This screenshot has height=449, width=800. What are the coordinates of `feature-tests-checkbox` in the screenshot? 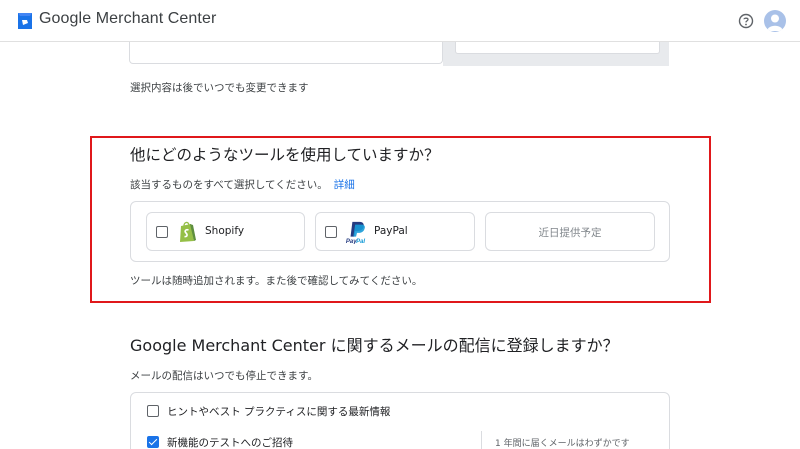 It's located at (153, 442).